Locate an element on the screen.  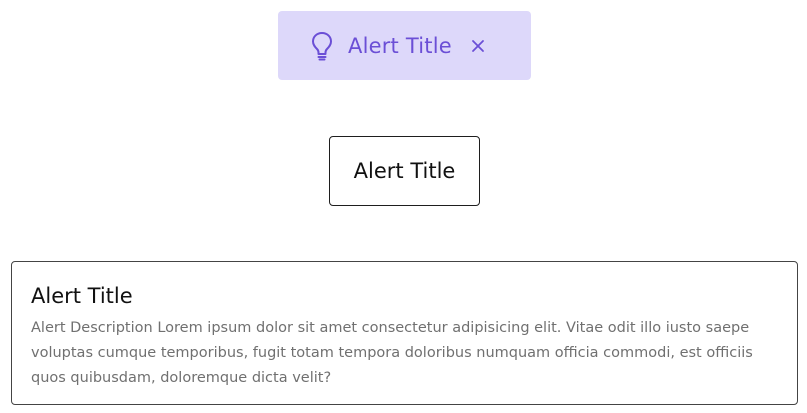
close-icon is located at coordinates (478, 46).